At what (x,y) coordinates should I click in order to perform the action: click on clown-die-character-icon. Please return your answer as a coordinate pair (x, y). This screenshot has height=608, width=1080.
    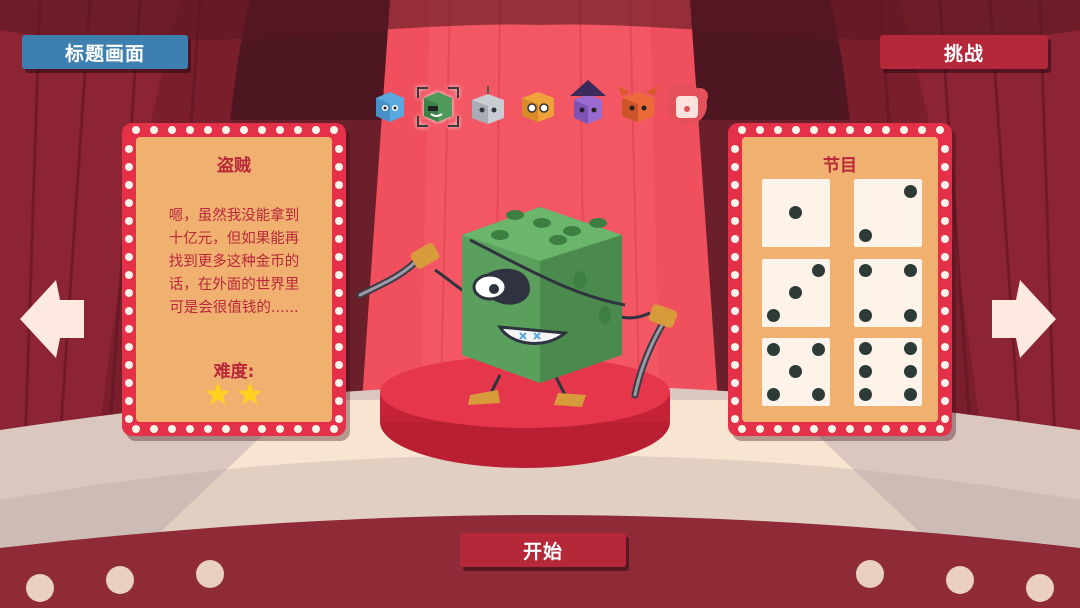
    Looking at the image, I should click on (687, 105).